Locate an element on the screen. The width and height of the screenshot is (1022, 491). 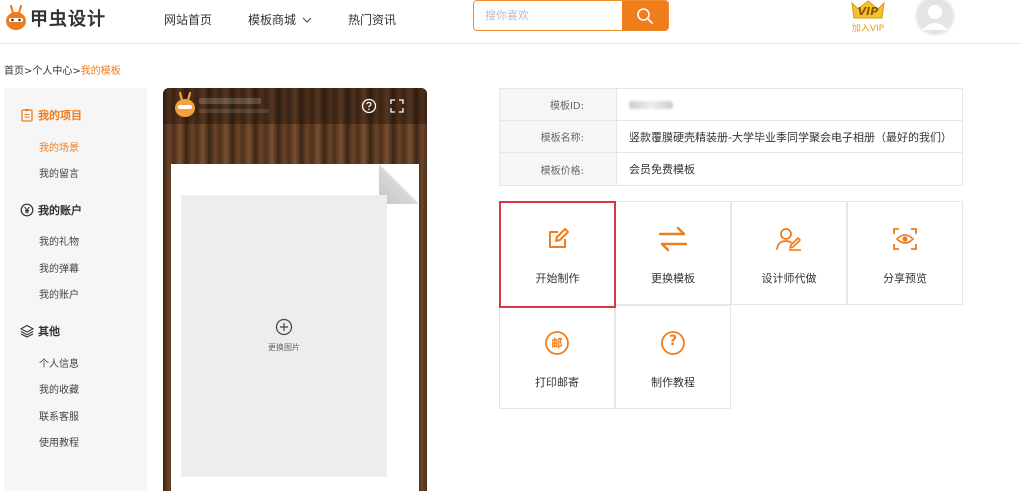
nav-template-mall-label: 模板商城 is located at coordinates (272, 20).